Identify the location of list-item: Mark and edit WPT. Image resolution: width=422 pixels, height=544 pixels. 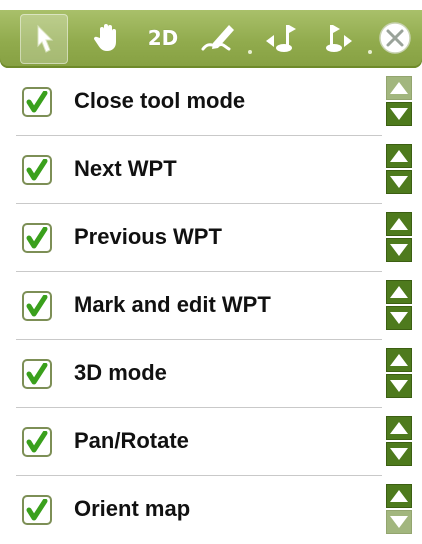
(211, 306).